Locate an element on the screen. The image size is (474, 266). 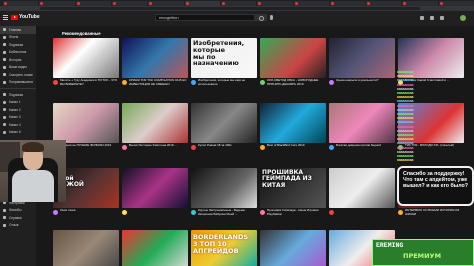
sidebar-item: Канал 1 is located at coordinates (18, 103).